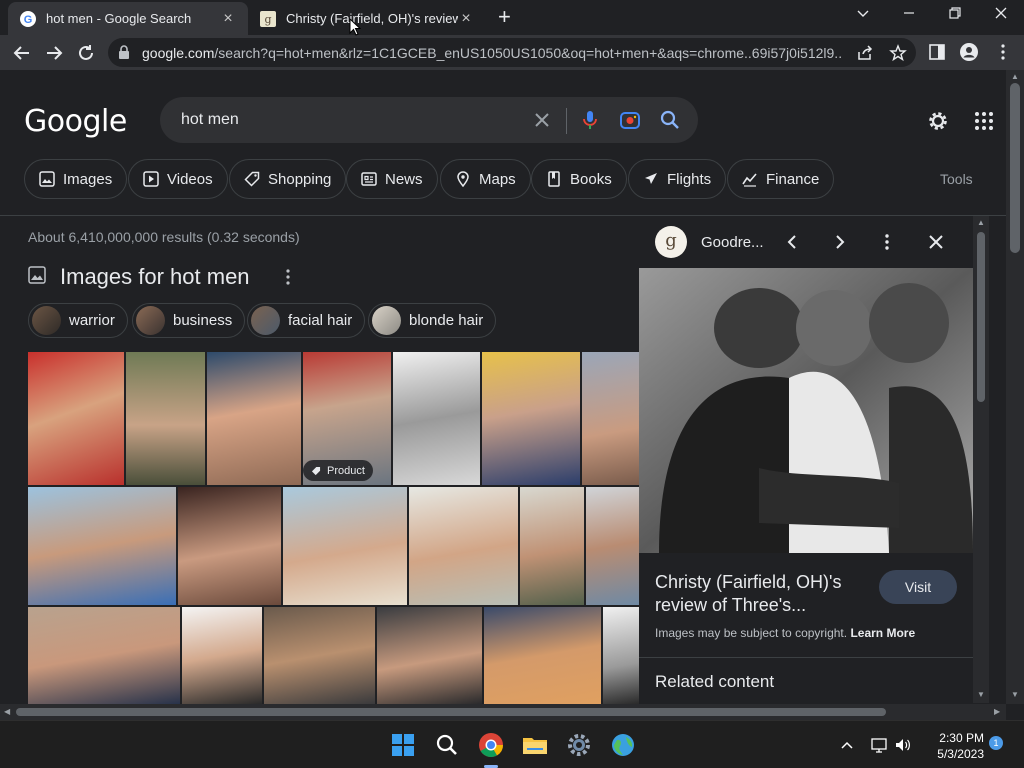 This screenshot has height=768, width=1024. Describe the element at coordinates (429, 120) in the screenshot. I see `search-box: hot men` at that location.